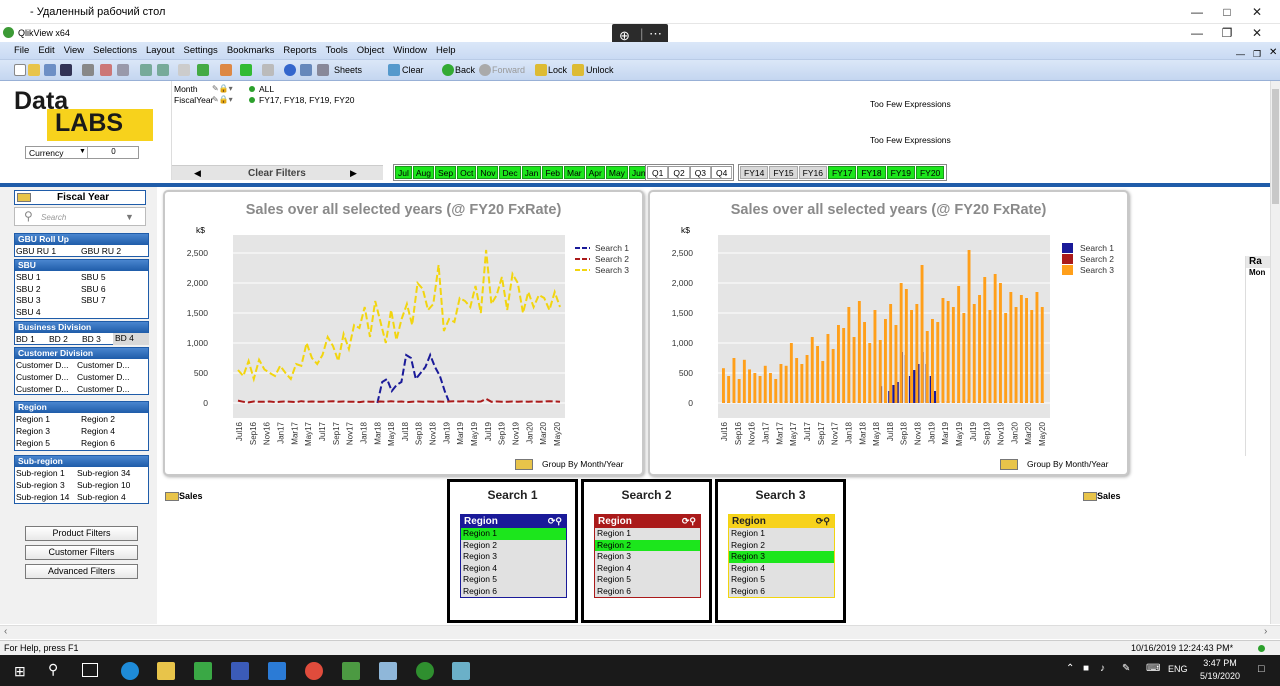 Image resolution: width=1280 pixels, height=686 pixels. What do you see at coordinates (103, 485) in the screenshot?
I see `list-item: Sub-region 10` at bounding box center [103, 485].